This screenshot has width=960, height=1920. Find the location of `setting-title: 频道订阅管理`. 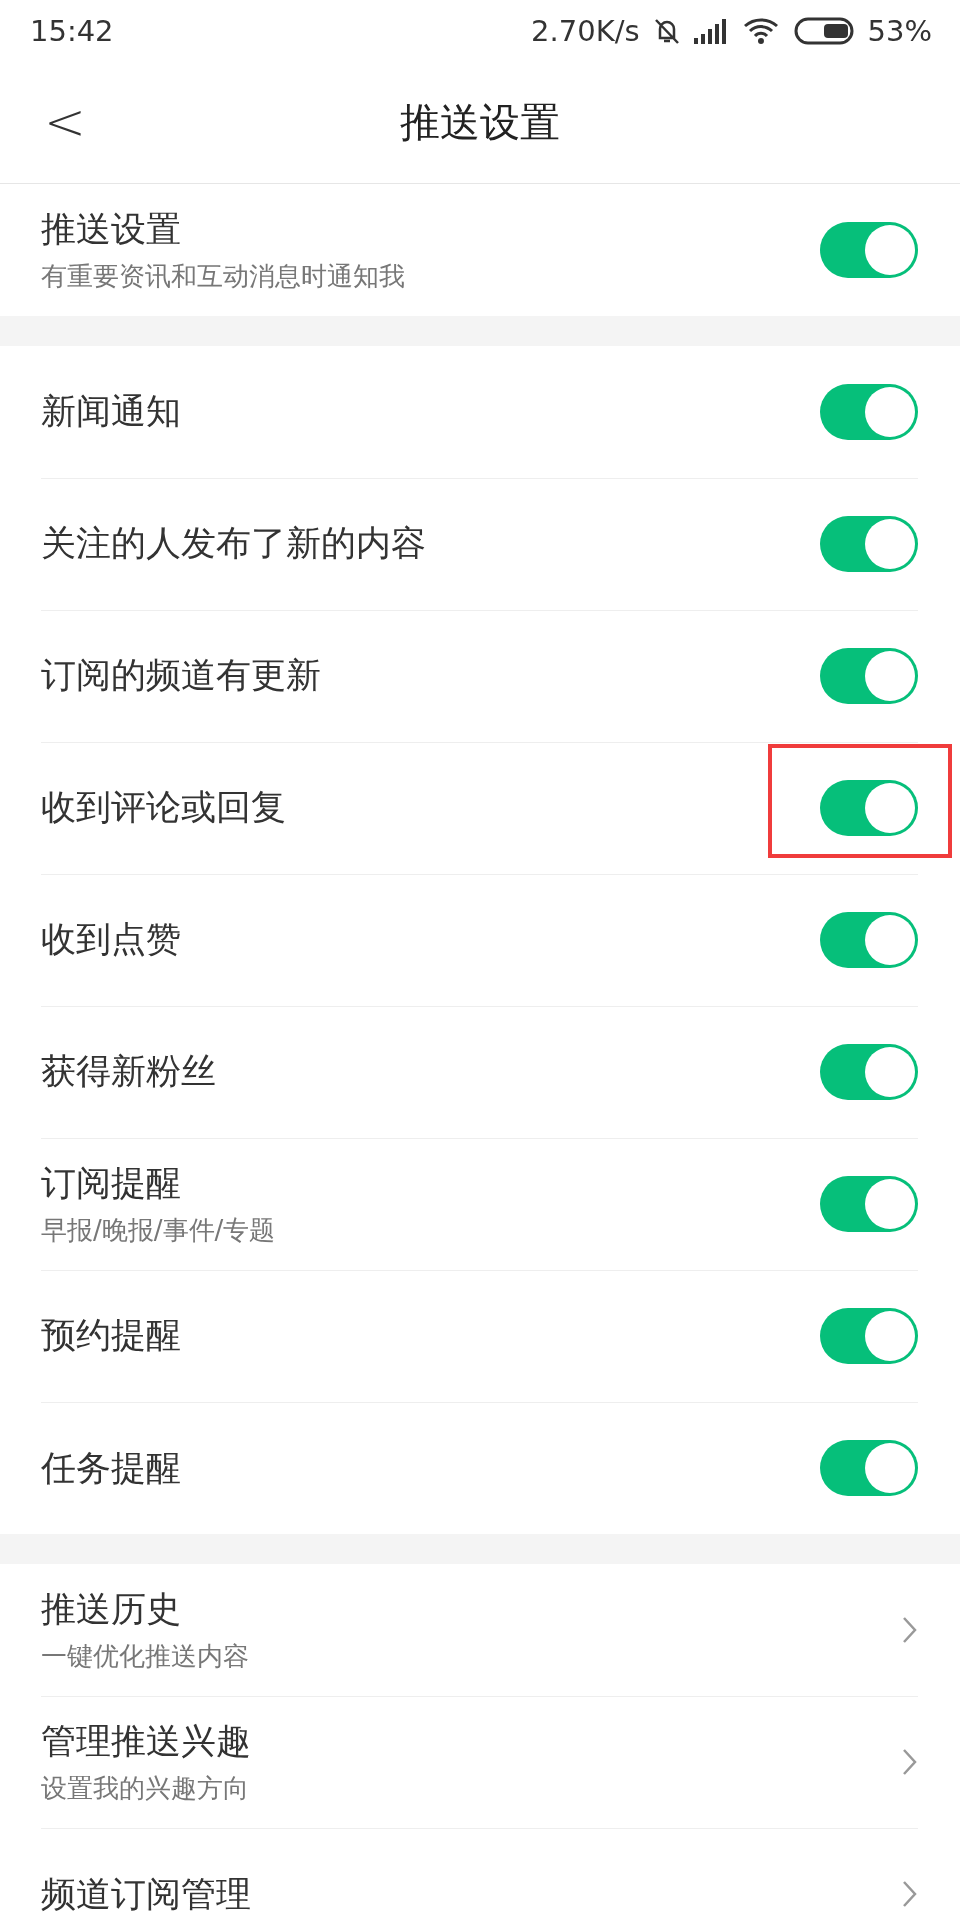

setting-title: 频道订阅管理 is located at coordinates (146, 1894).